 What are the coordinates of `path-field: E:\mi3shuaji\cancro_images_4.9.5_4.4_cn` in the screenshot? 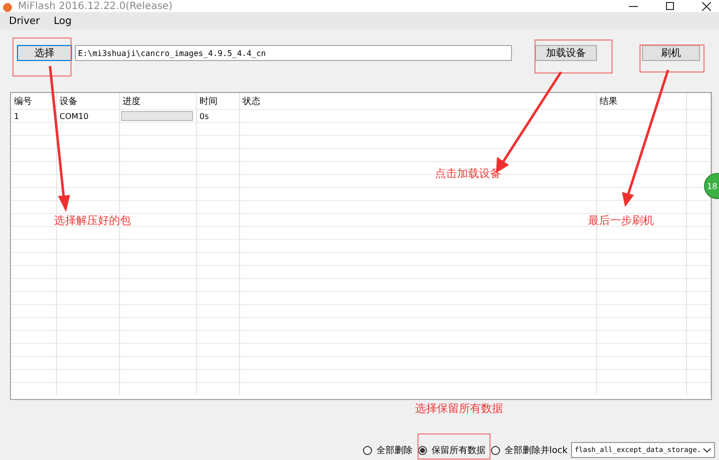 It's located at (293, 53).